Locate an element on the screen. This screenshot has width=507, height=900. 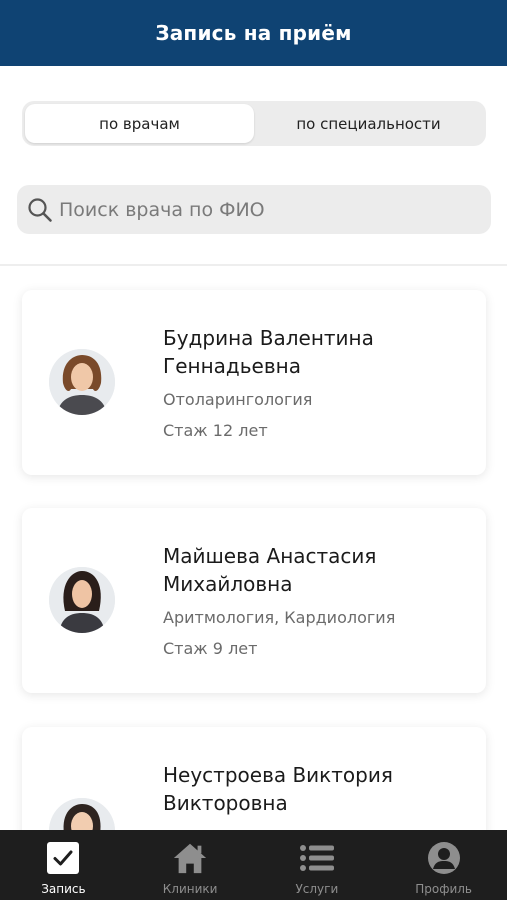
nav-item-appointment: Запись is located at coordinates (63, 865).